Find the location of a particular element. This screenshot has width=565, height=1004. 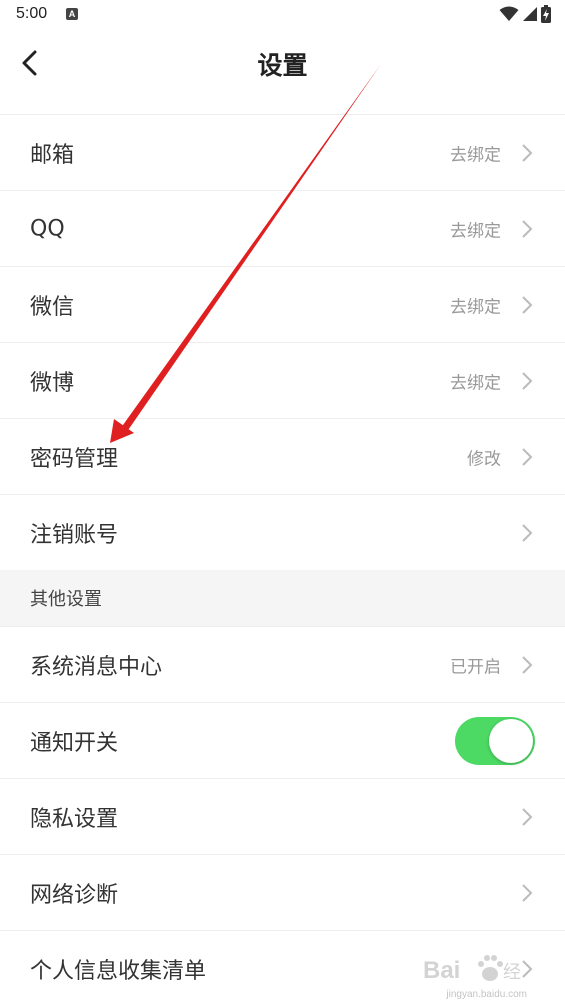

notification-a-icon: A is located at coordinates (72, 14).